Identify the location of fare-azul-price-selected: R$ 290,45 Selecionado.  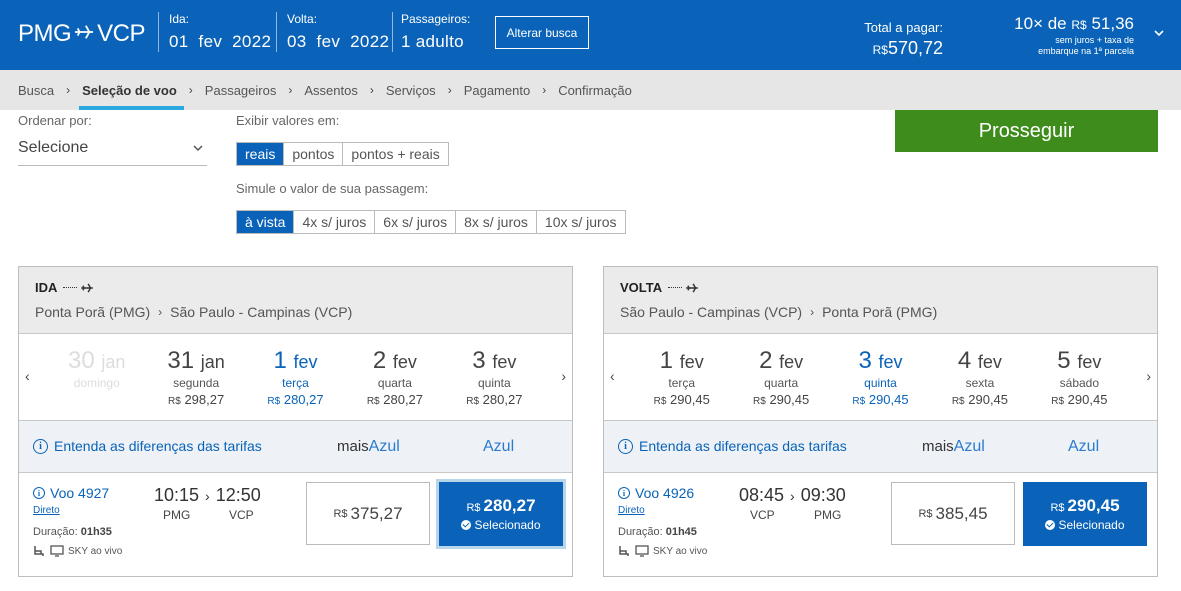
(1085, 514).